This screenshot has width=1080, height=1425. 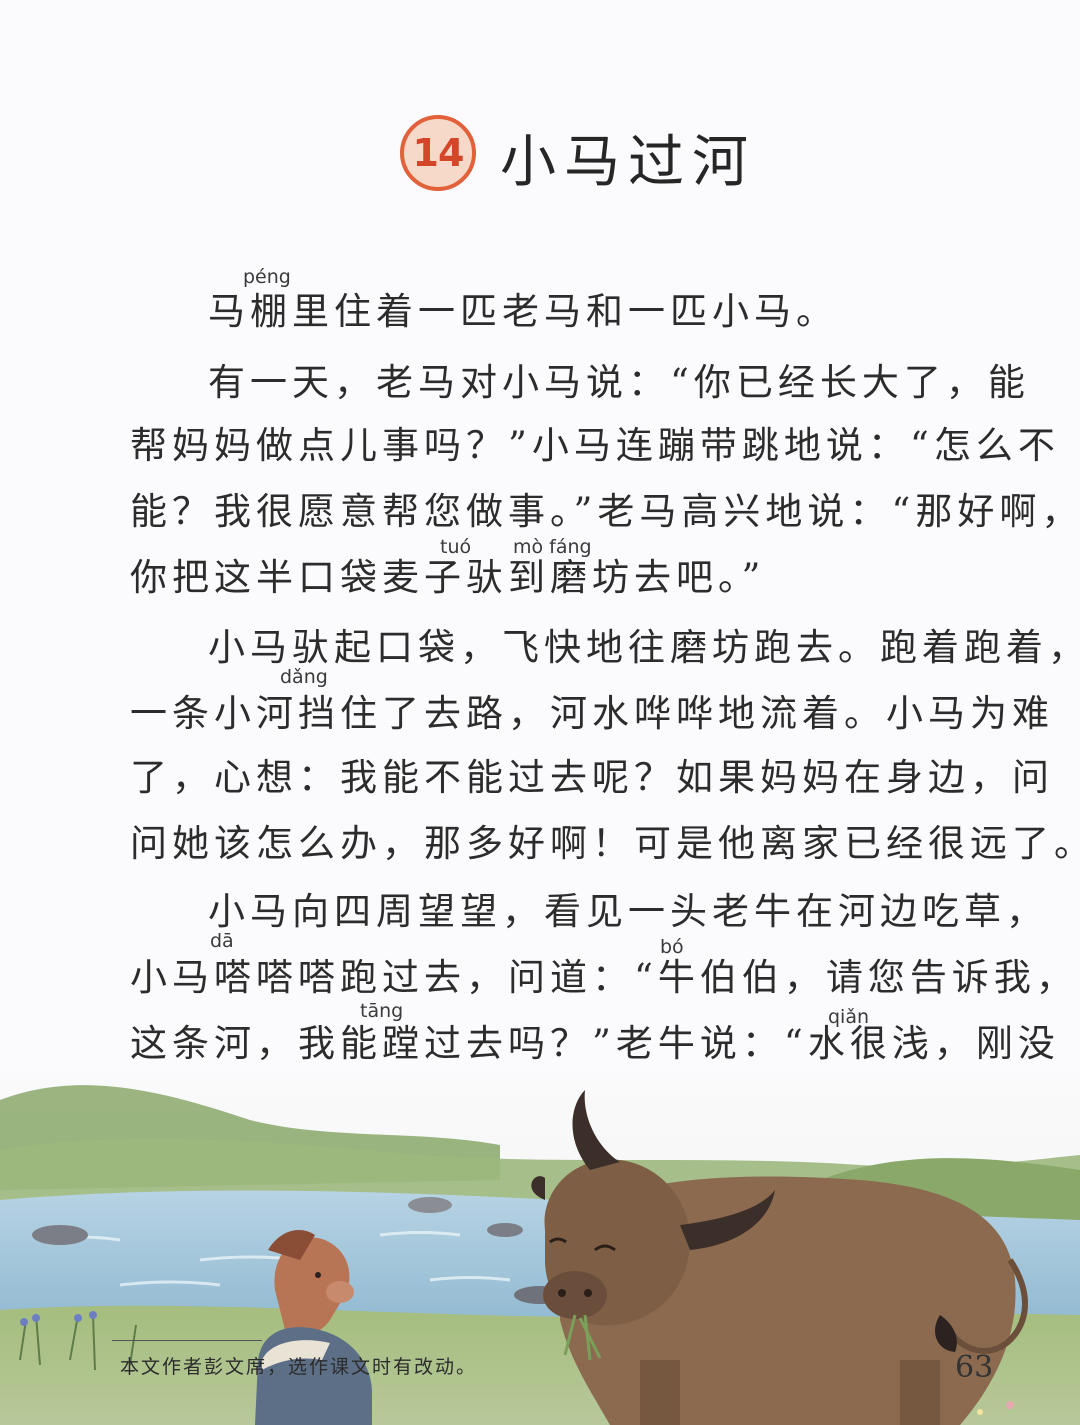 I want to click on paragraph-4-line-2: 小马嗒嗒嗒跑过去，问道：“牛伯伯，请您告诉我，, so click(x=604, y=977).